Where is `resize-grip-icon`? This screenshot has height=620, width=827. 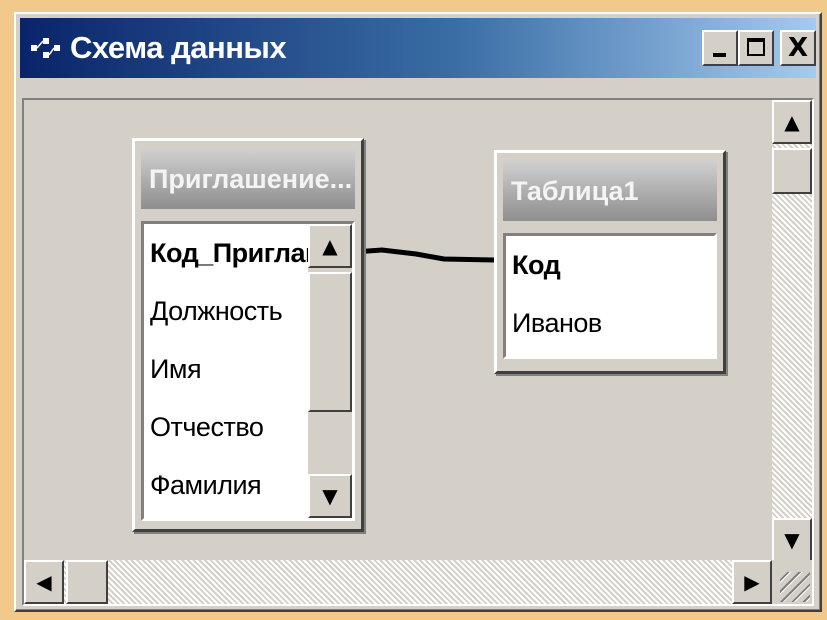
resize-grip-icon is located at coordinates (795, 587).